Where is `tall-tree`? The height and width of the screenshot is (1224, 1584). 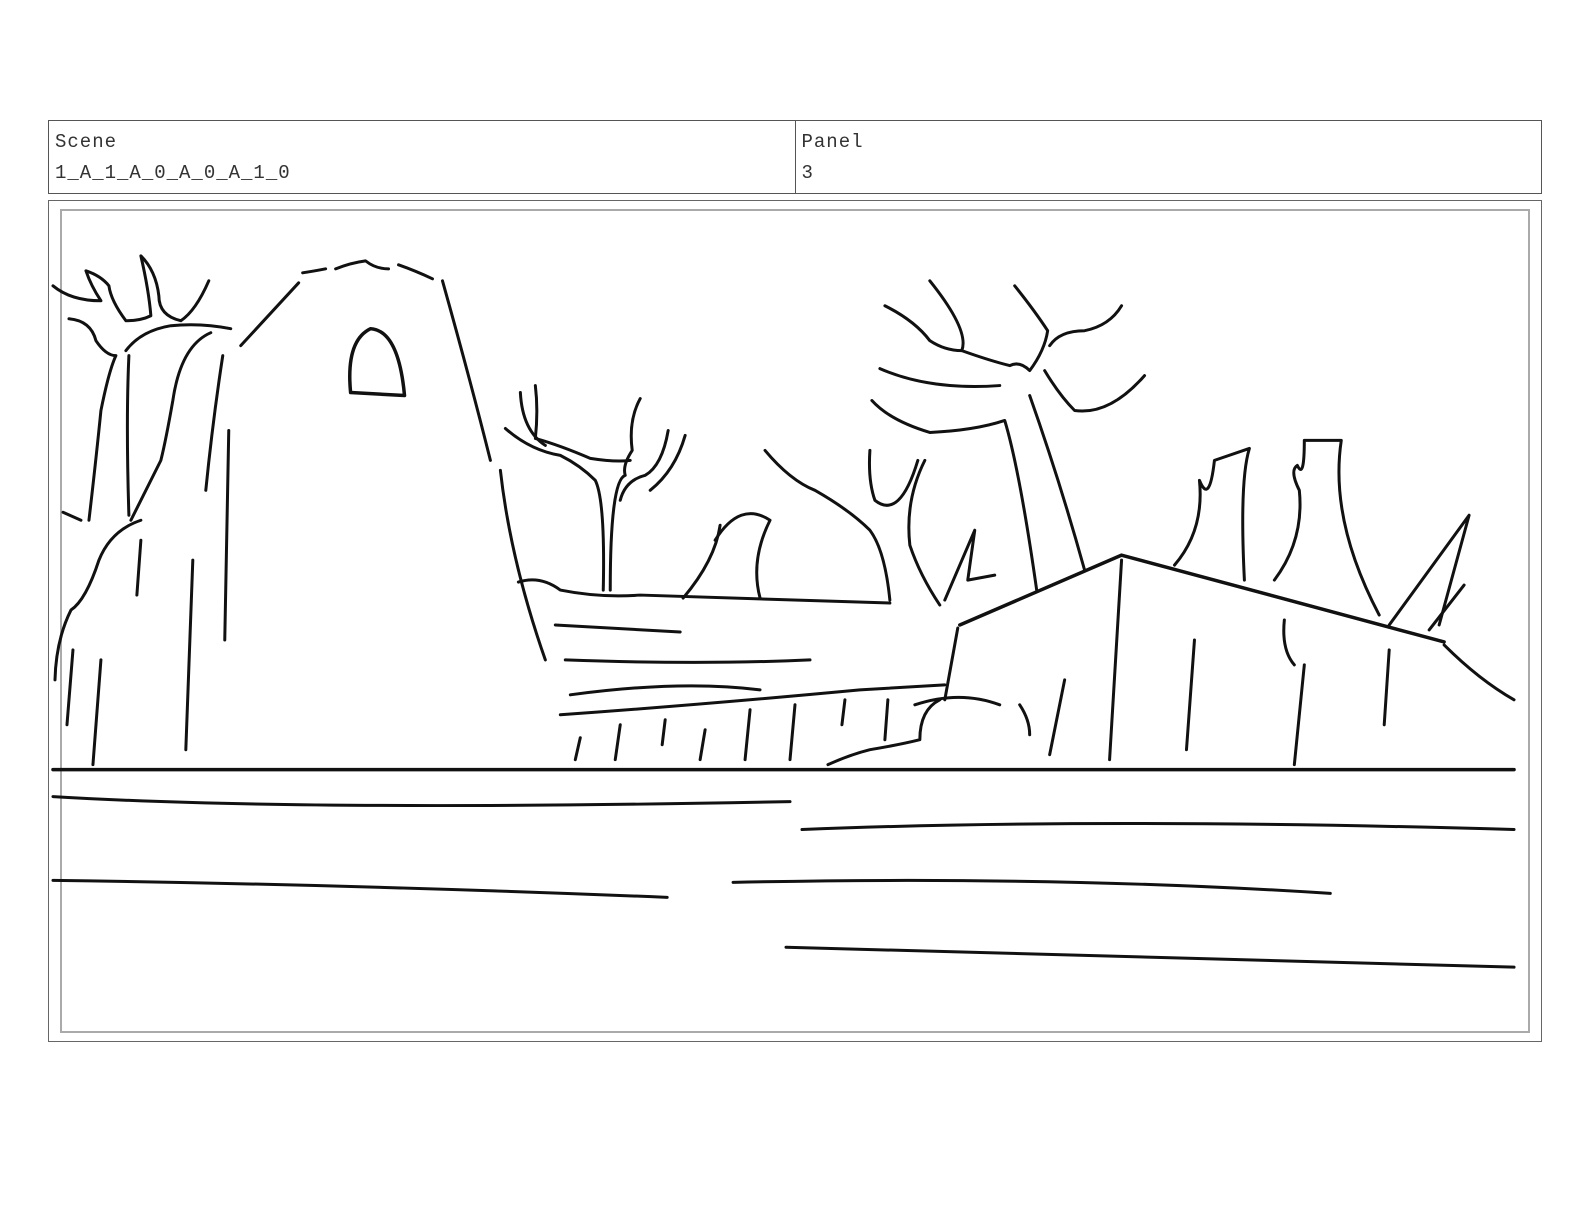 tall-tree is located at coordinates (1008, 435).